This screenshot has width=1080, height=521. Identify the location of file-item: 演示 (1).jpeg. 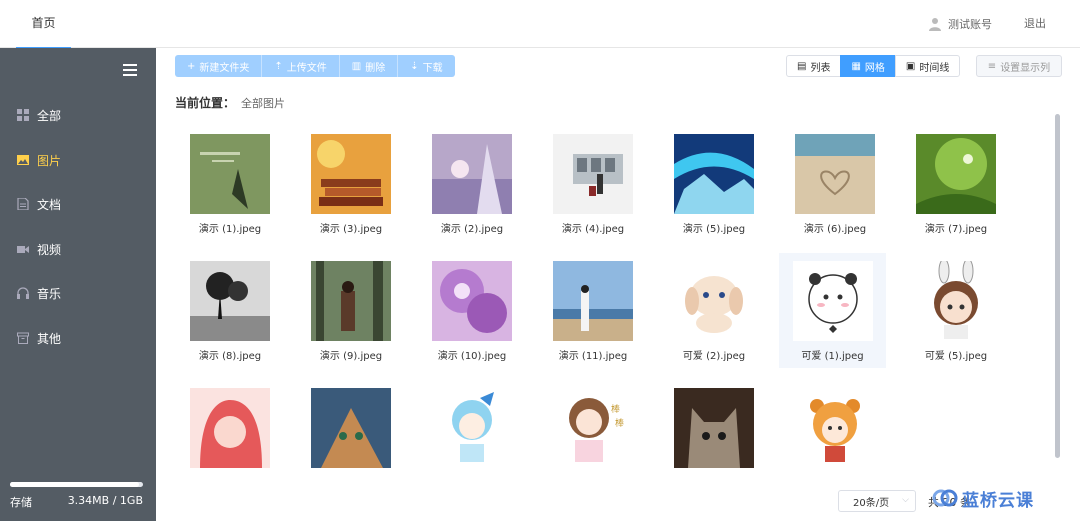
(223, 182).